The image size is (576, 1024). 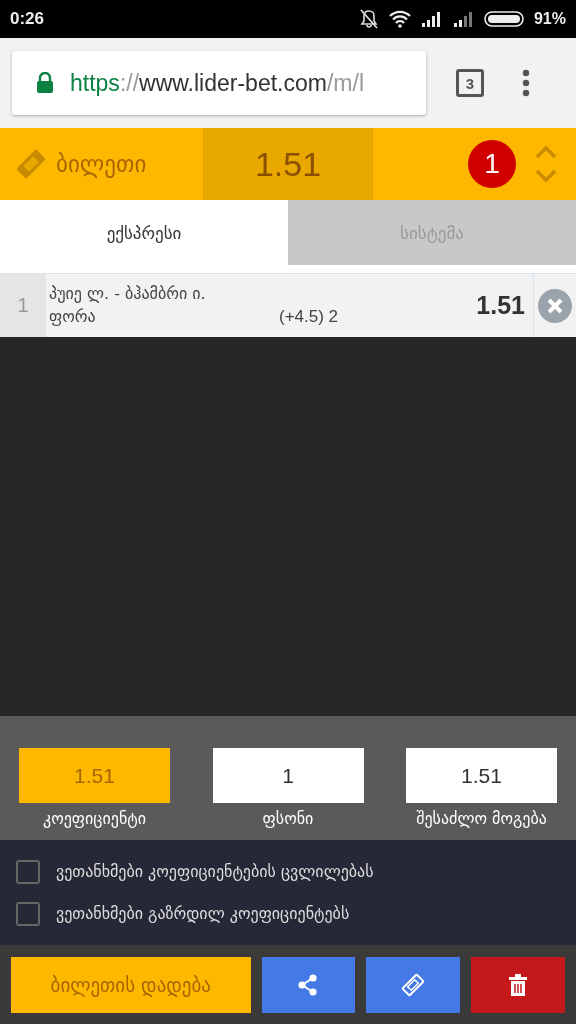 I want to click on trash-icon, so click(x=518, y=984).